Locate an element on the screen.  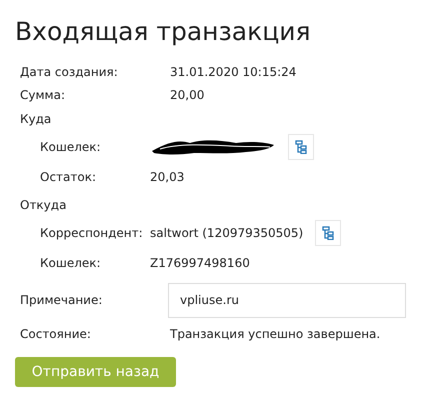
field-value: 20,03 is located at coordinates (167, 177).